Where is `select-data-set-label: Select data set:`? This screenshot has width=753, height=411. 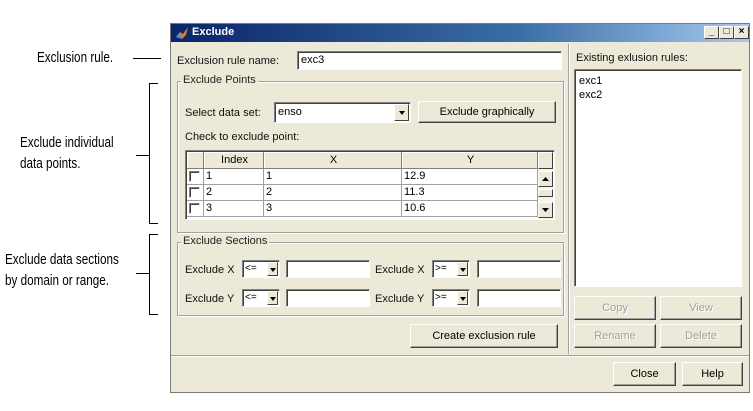
select-data-set-label: Select data set: is located at coordinates (223, 113).